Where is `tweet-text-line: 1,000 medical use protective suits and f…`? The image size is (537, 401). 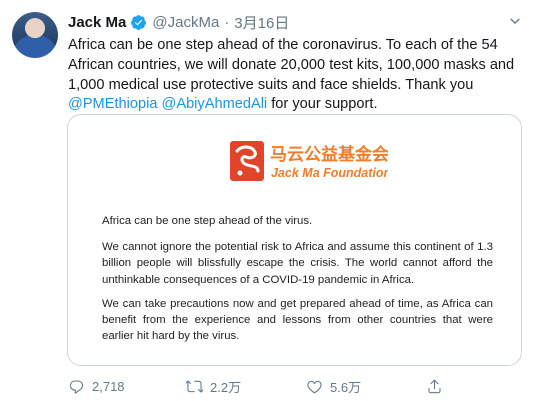
tweet-text-line: 1,000 medical use protective suits and f… is located at coordinates (271, 84).